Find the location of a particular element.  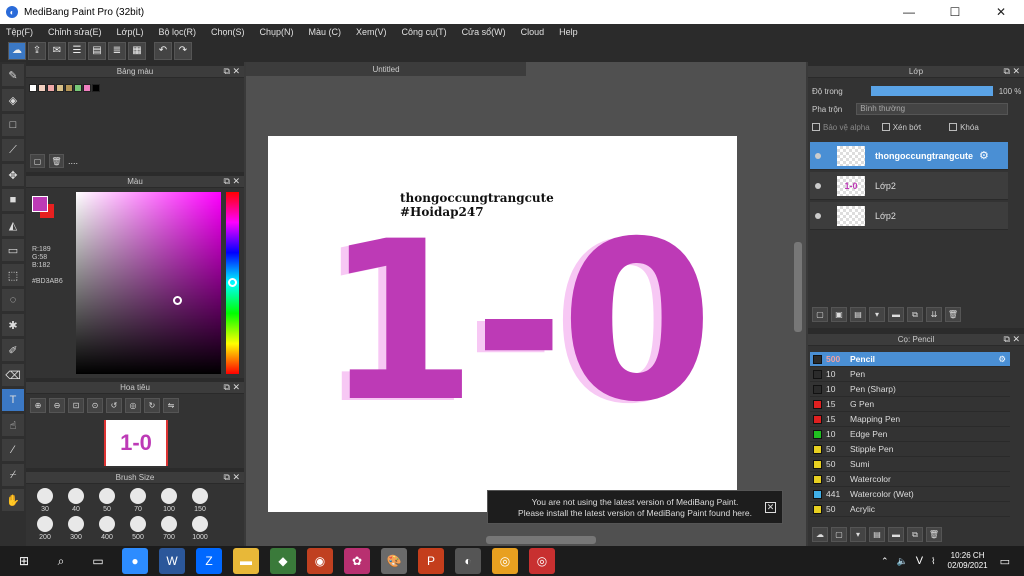

magic-wand-tool-icon: ✱ is located at coordinates (13, 325).